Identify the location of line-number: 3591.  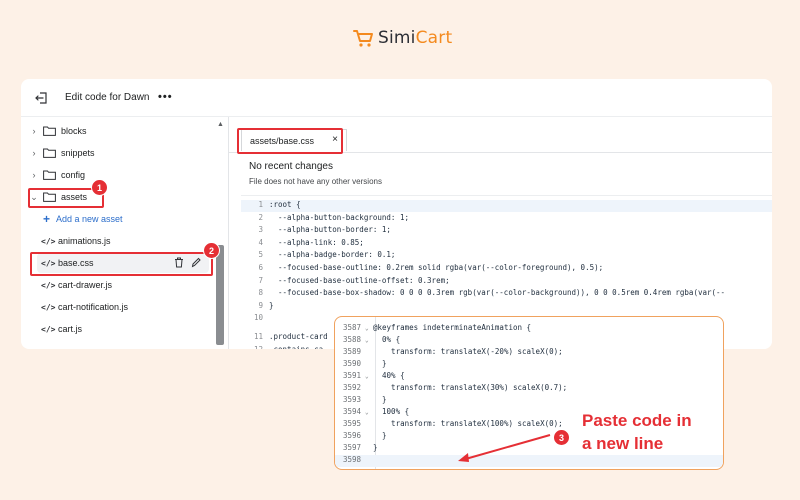
(351, 375).